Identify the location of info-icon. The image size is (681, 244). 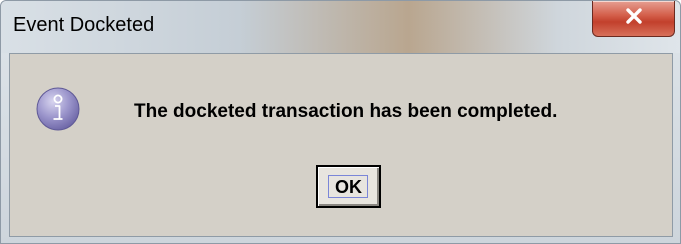
(58, 109).